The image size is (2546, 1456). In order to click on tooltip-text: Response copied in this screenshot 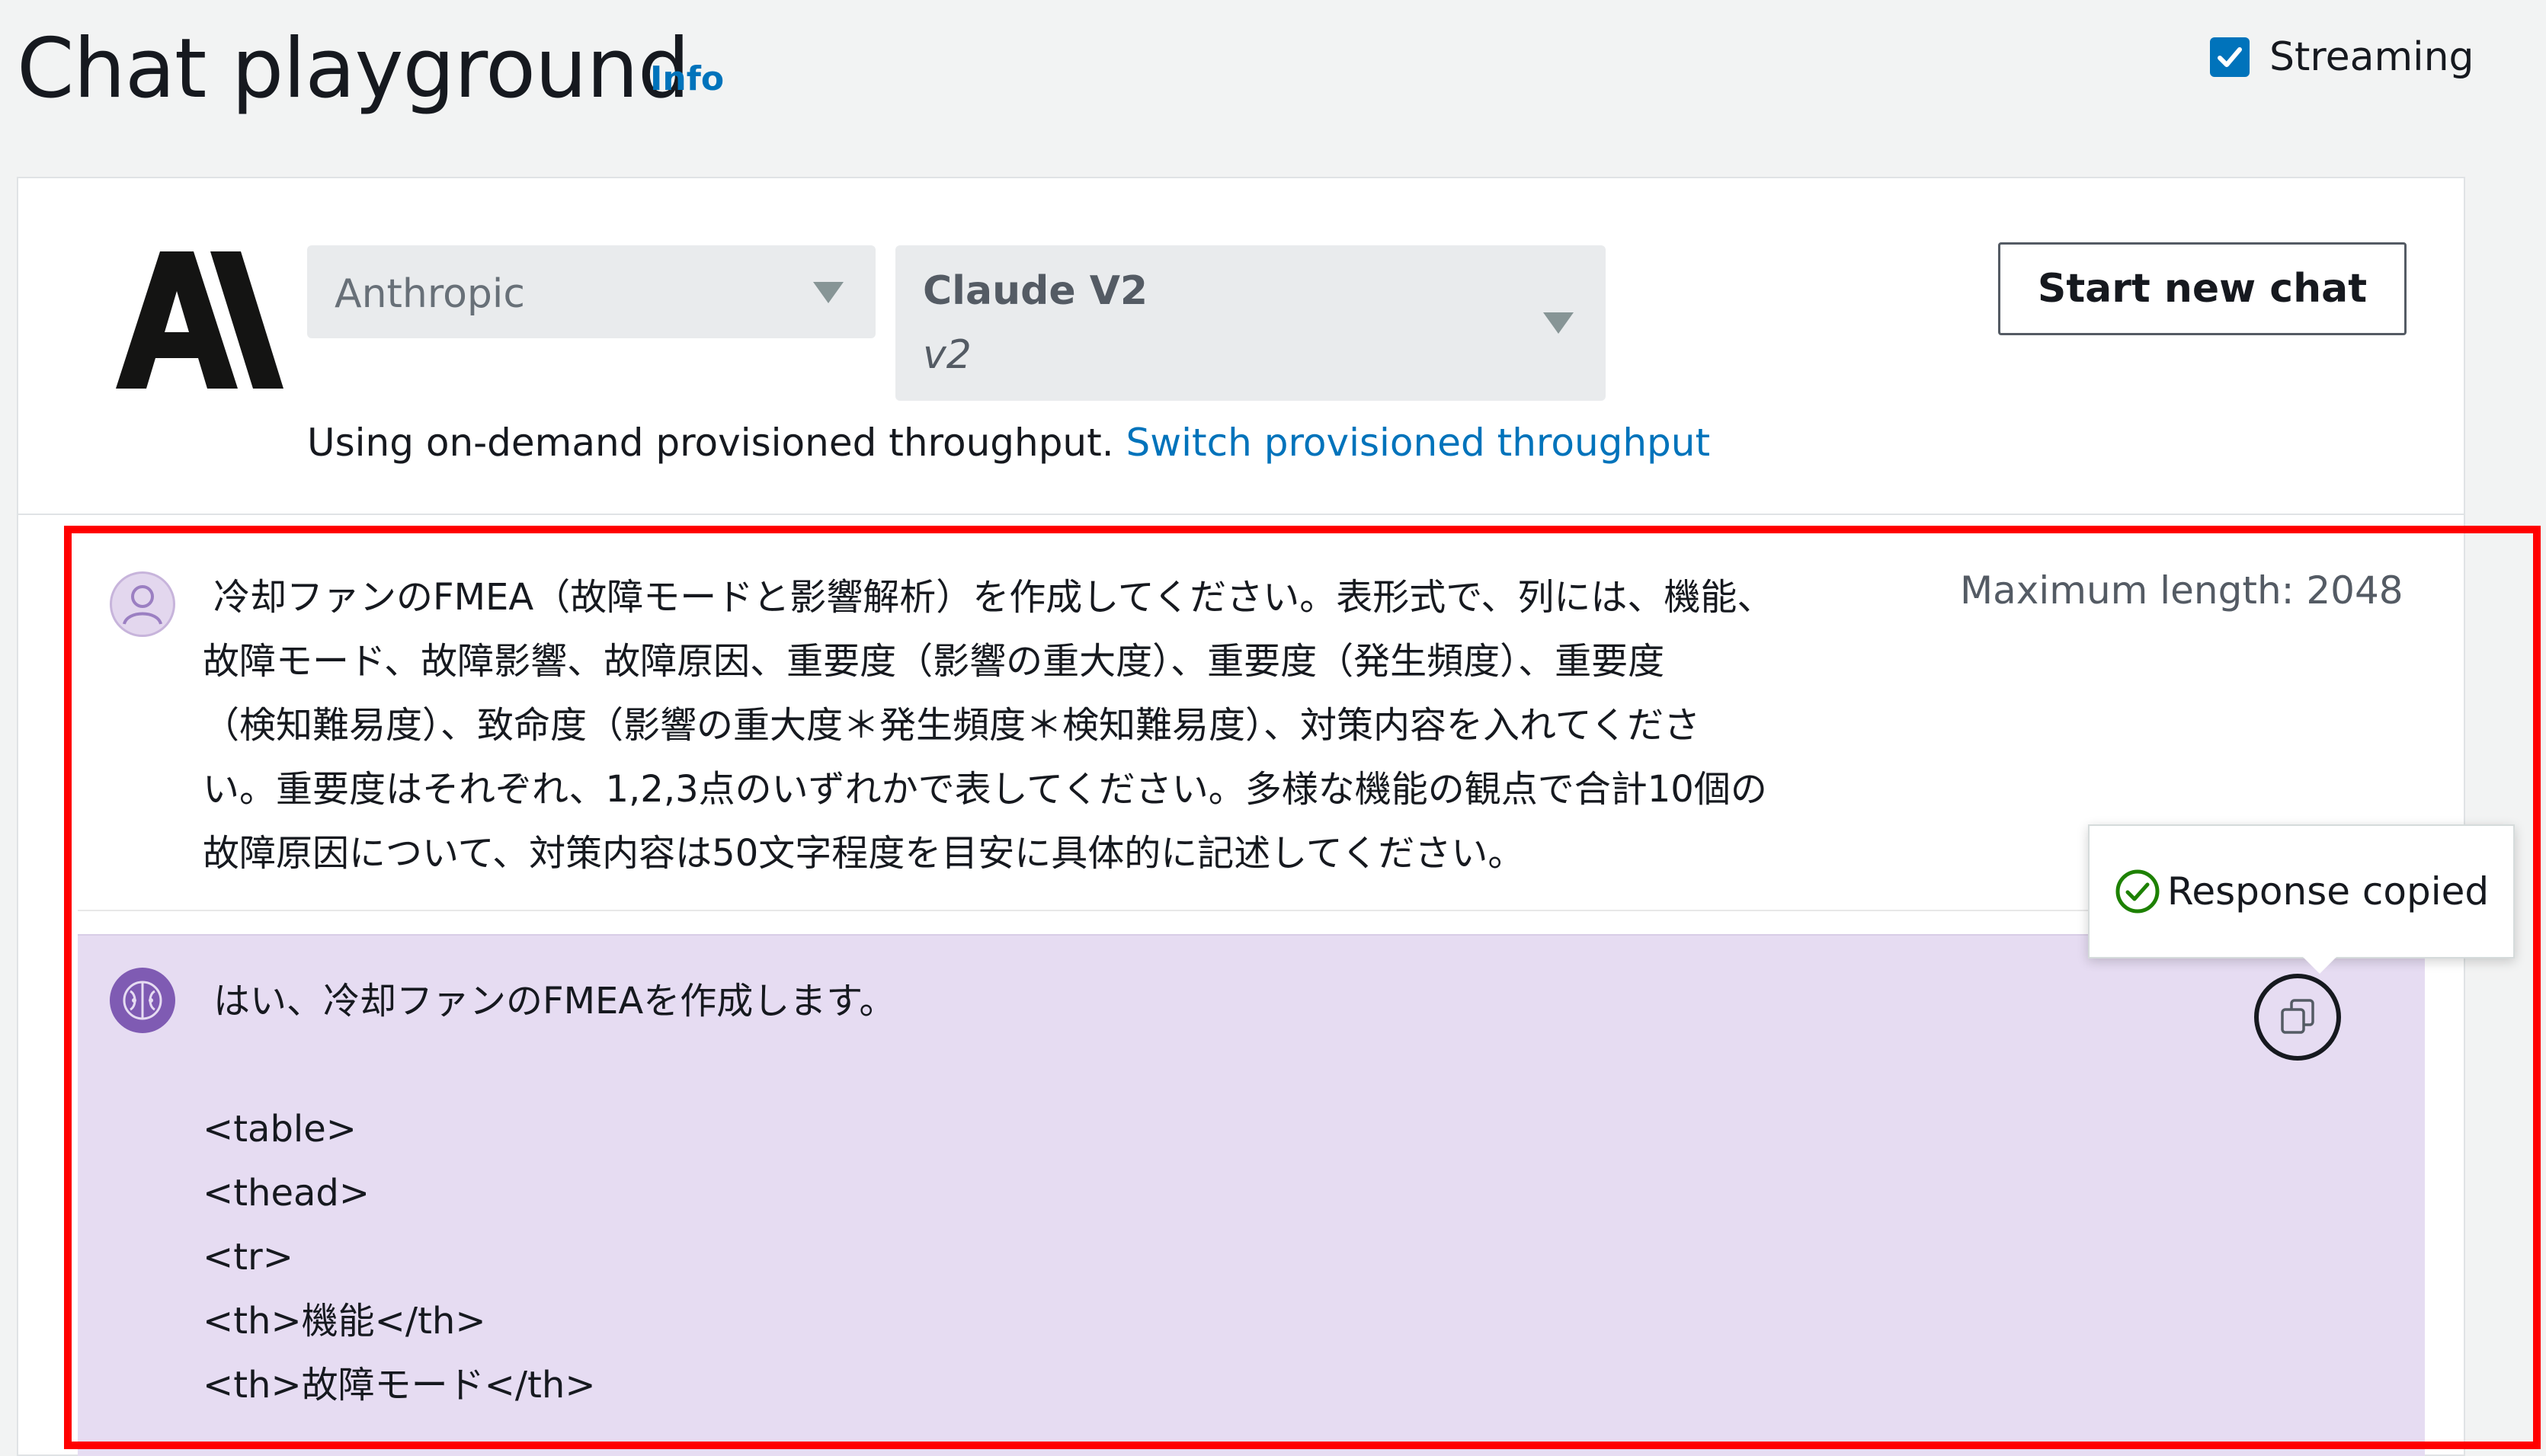, I will do `click(2328, 891)`.